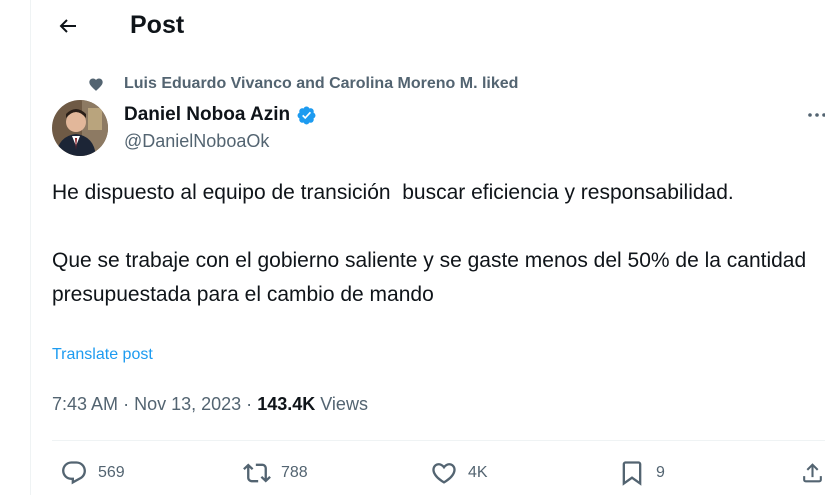 Image resolution: width=825 pixels, height=495 pixels. I want to click on repost-button: 788, so click(275, 473).